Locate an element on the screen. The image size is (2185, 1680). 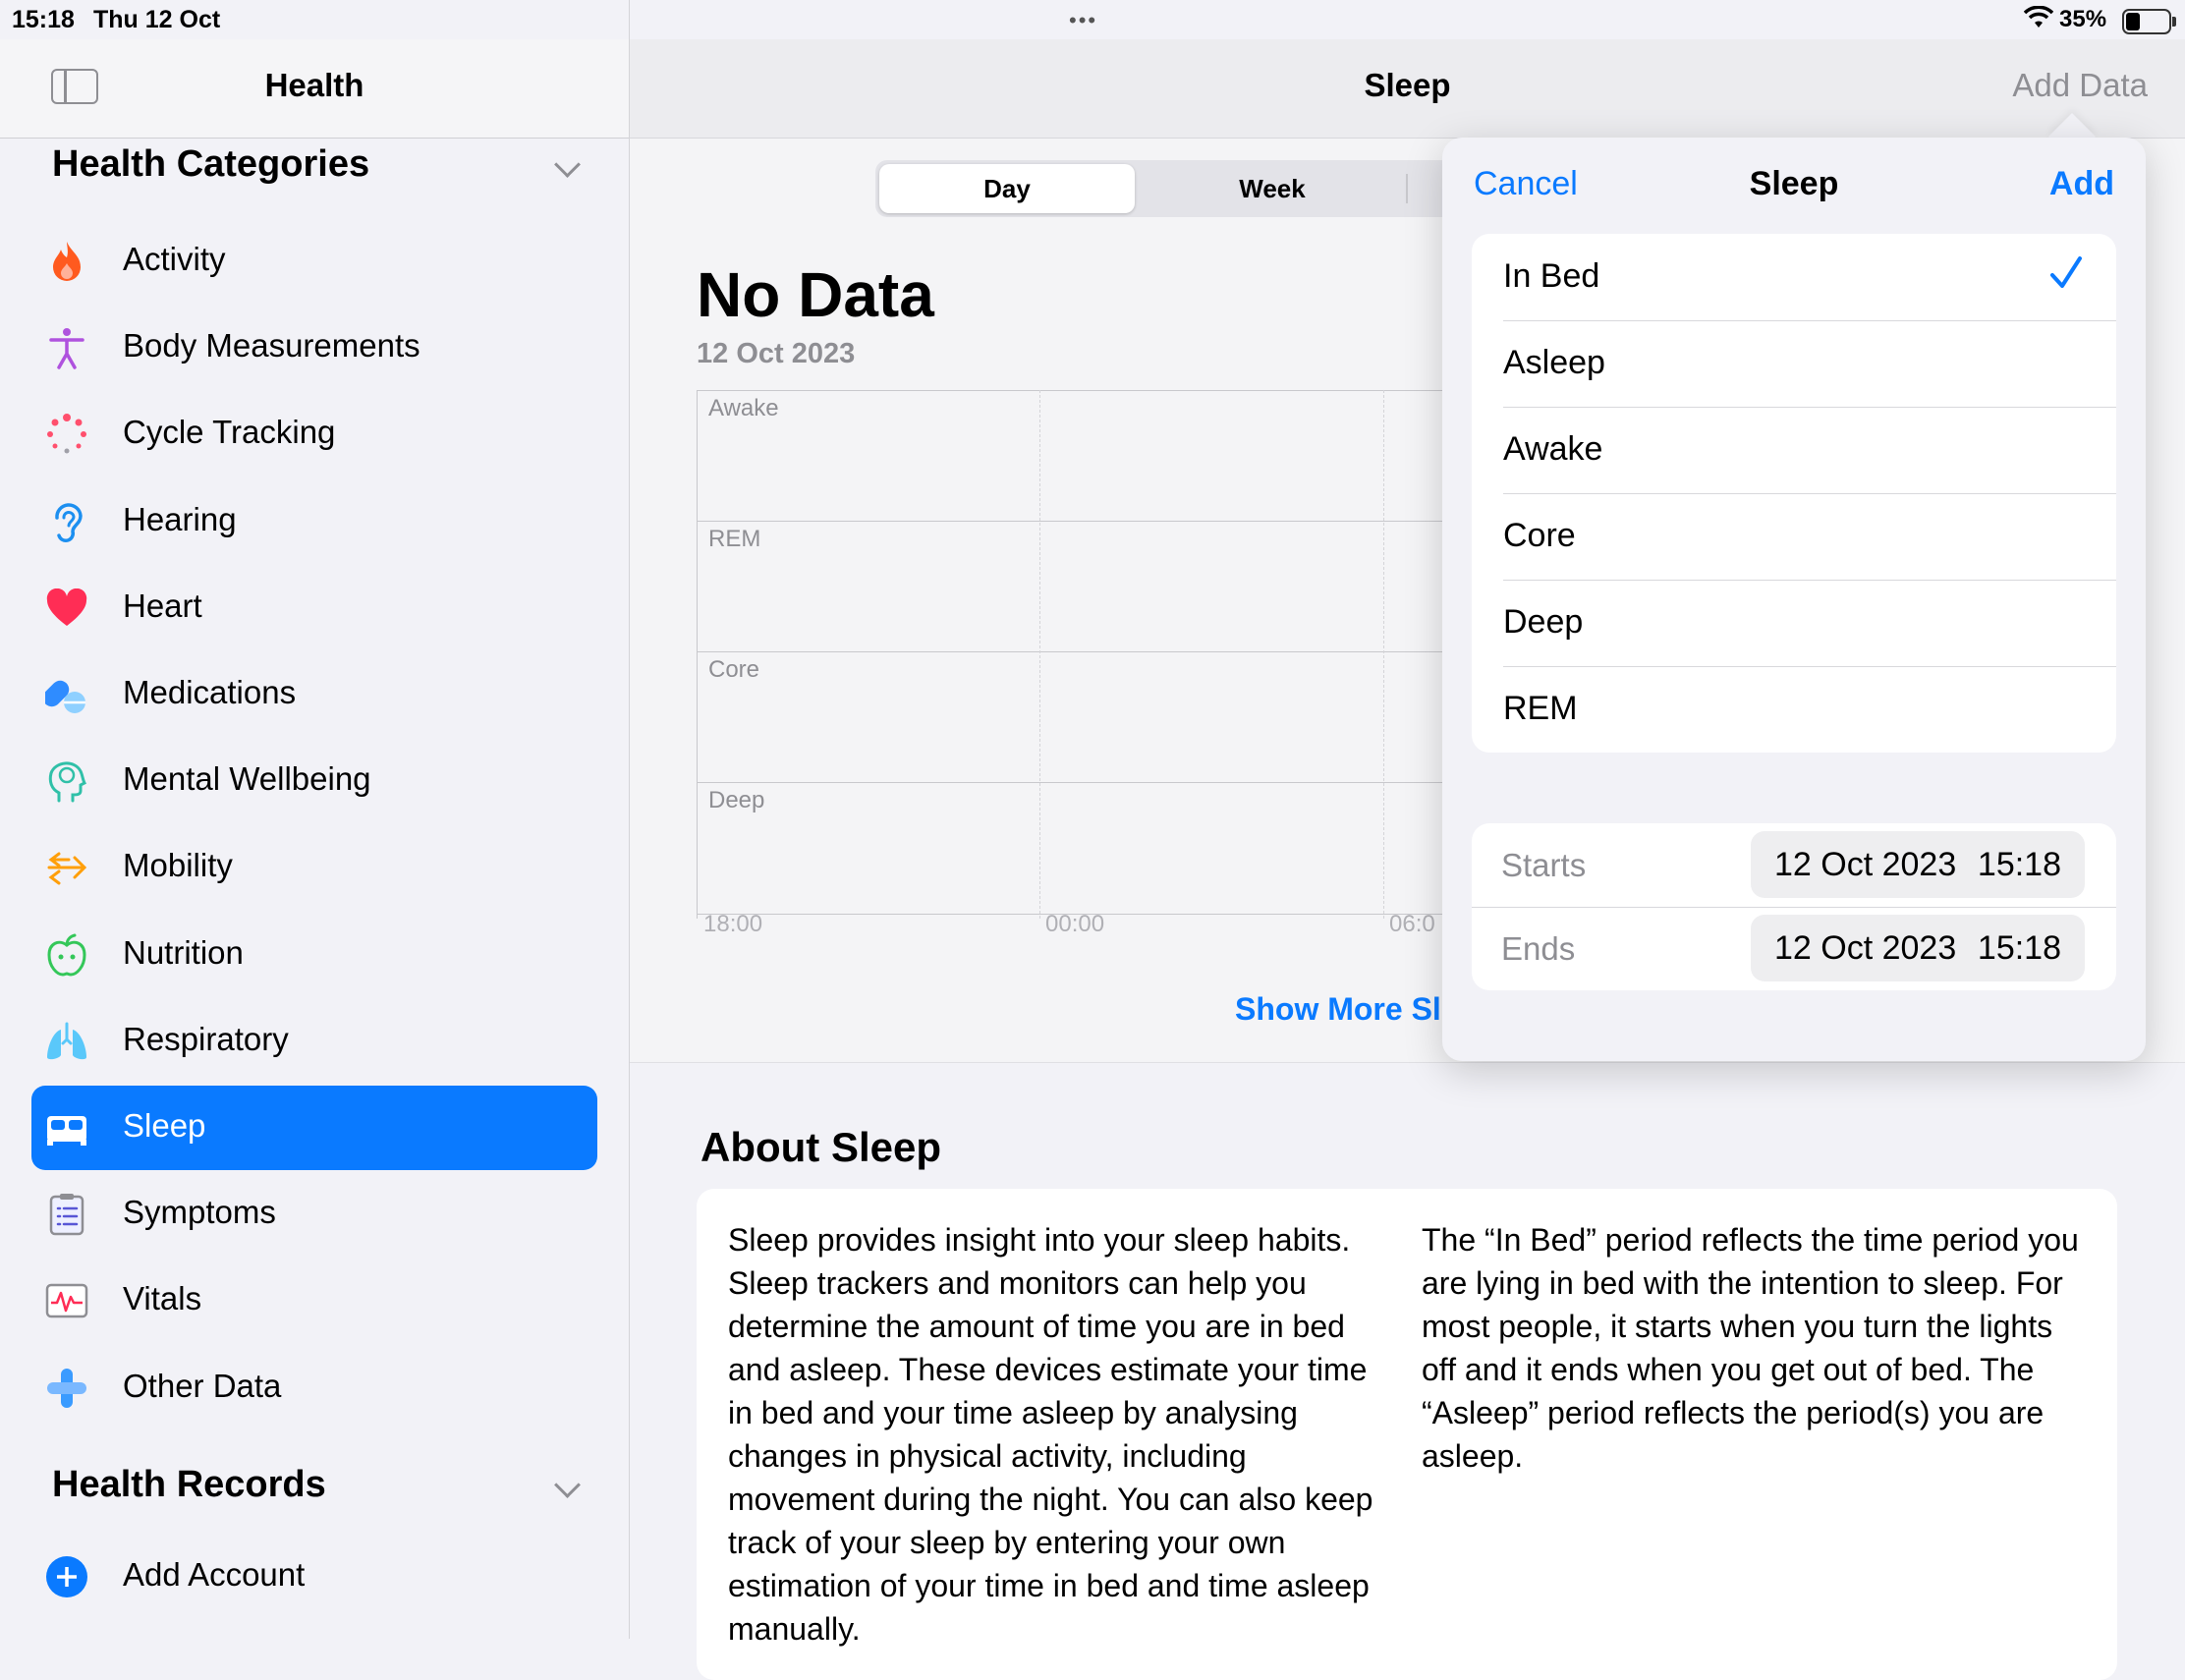
sidebar-item-vitals: Vitals is located at coordinates (314, 1301).